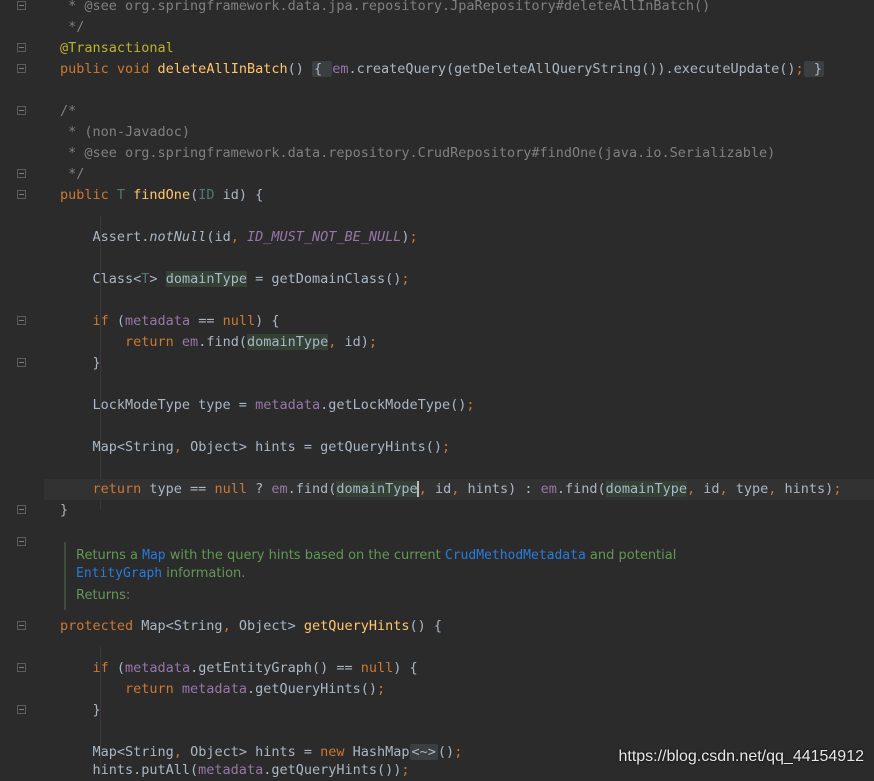 The image size is (874, 781). What do you see at coordinates (631, 555) in the screenshot?
I see `javadoc-text: and potential` at bounding box center [631, 555].